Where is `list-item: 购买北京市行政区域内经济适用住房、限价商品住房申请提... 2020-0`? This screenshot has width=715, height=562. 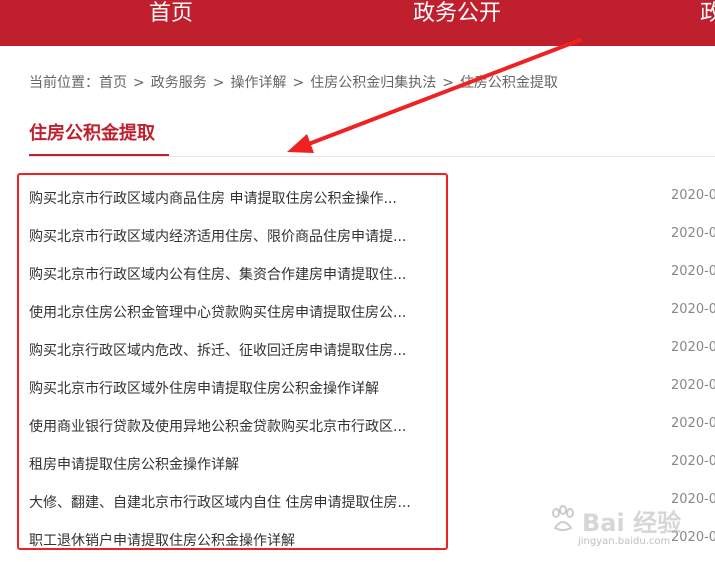 list-item: 购买北京市行政区域内经济适用住房、限价商品住房申请提... 2020-0 is located at coordinates (357, 235).